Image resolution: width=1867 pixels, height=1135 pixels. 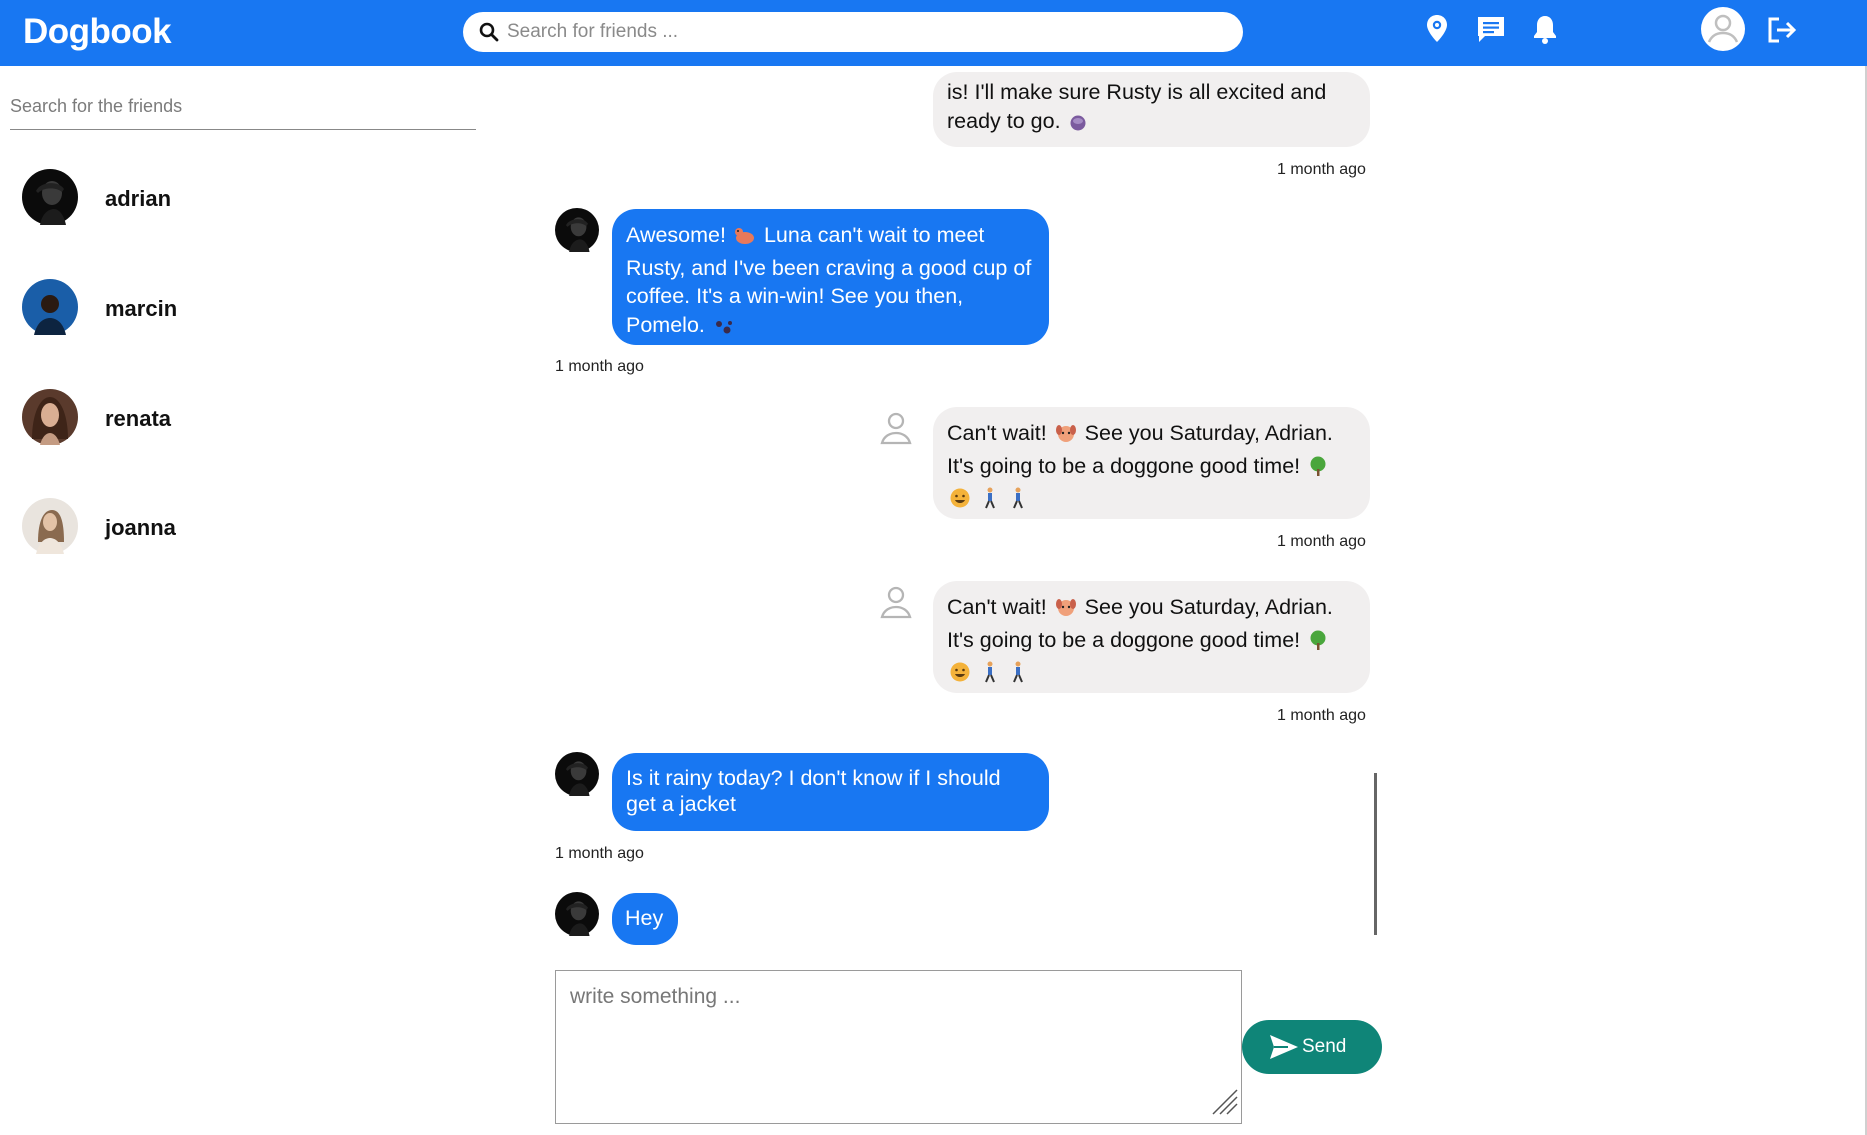 What do you see at coordinates (795, 296) in the screenshot?
I see `message-text: coffee. It's a win-win! See you then,` at bounding box center [795, 296].